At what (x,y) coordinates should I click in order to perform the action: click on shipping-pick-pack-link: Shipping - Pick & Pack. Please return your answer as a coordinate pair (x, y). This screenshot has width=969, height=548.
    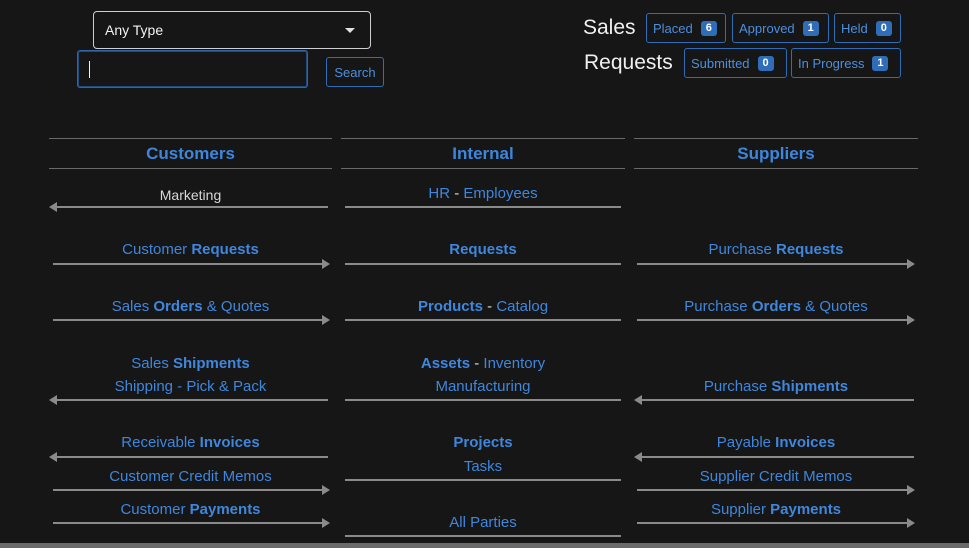
    Looking at the image, I should click on (190, 386).